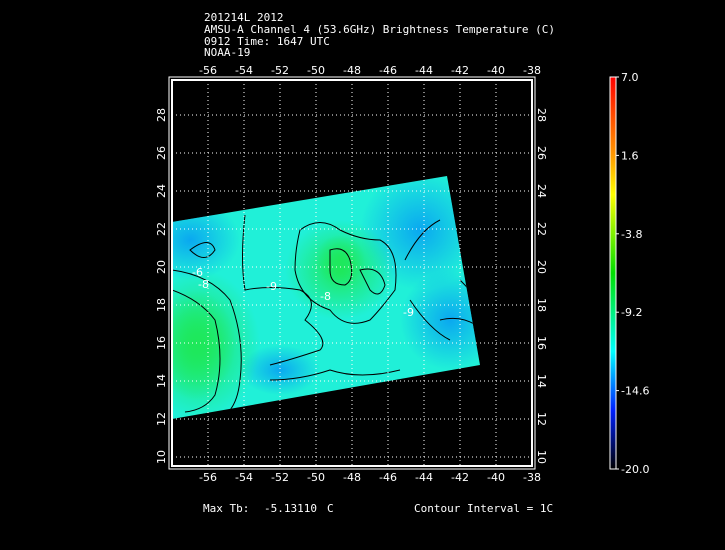 This screenshot has height=550, width=725. What do you see at coordinates (330, 508) in the screenshot?
I see `max-tb-unit: C` at bounding box center [330, 508].